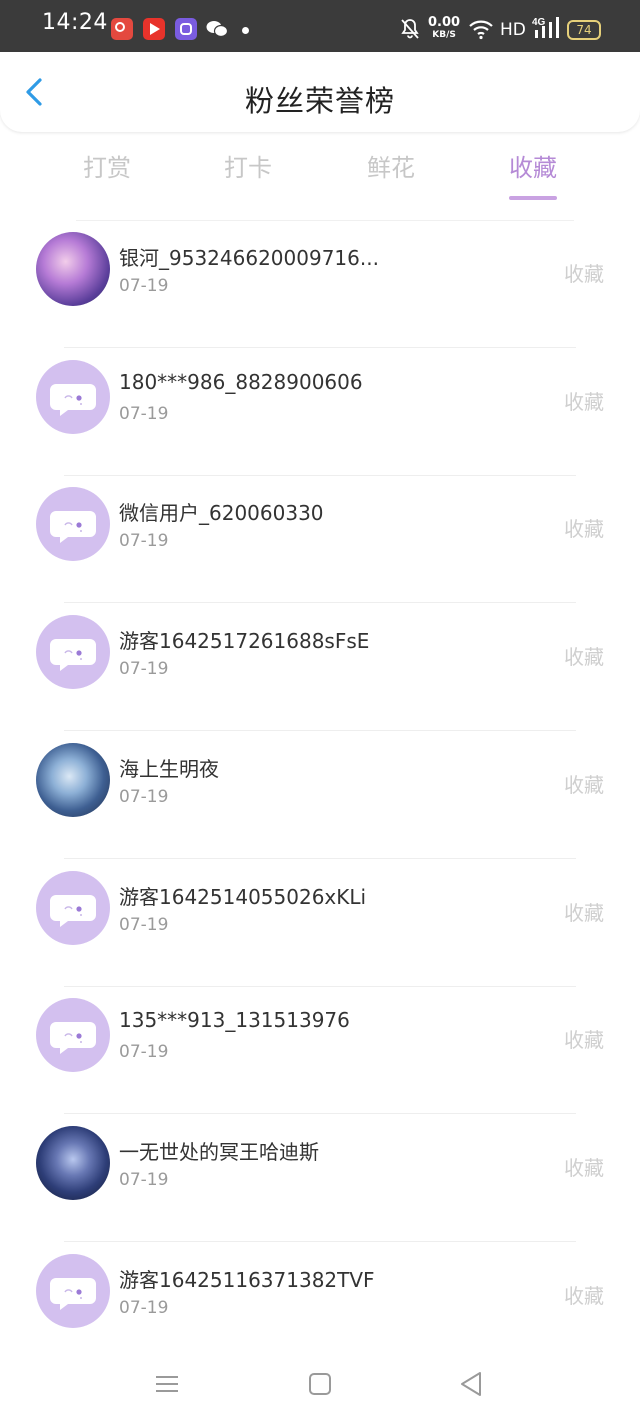 The height and width of the screenshot is (1422, 640). I want to click on wechat-notification-icon, so click(217, 29).